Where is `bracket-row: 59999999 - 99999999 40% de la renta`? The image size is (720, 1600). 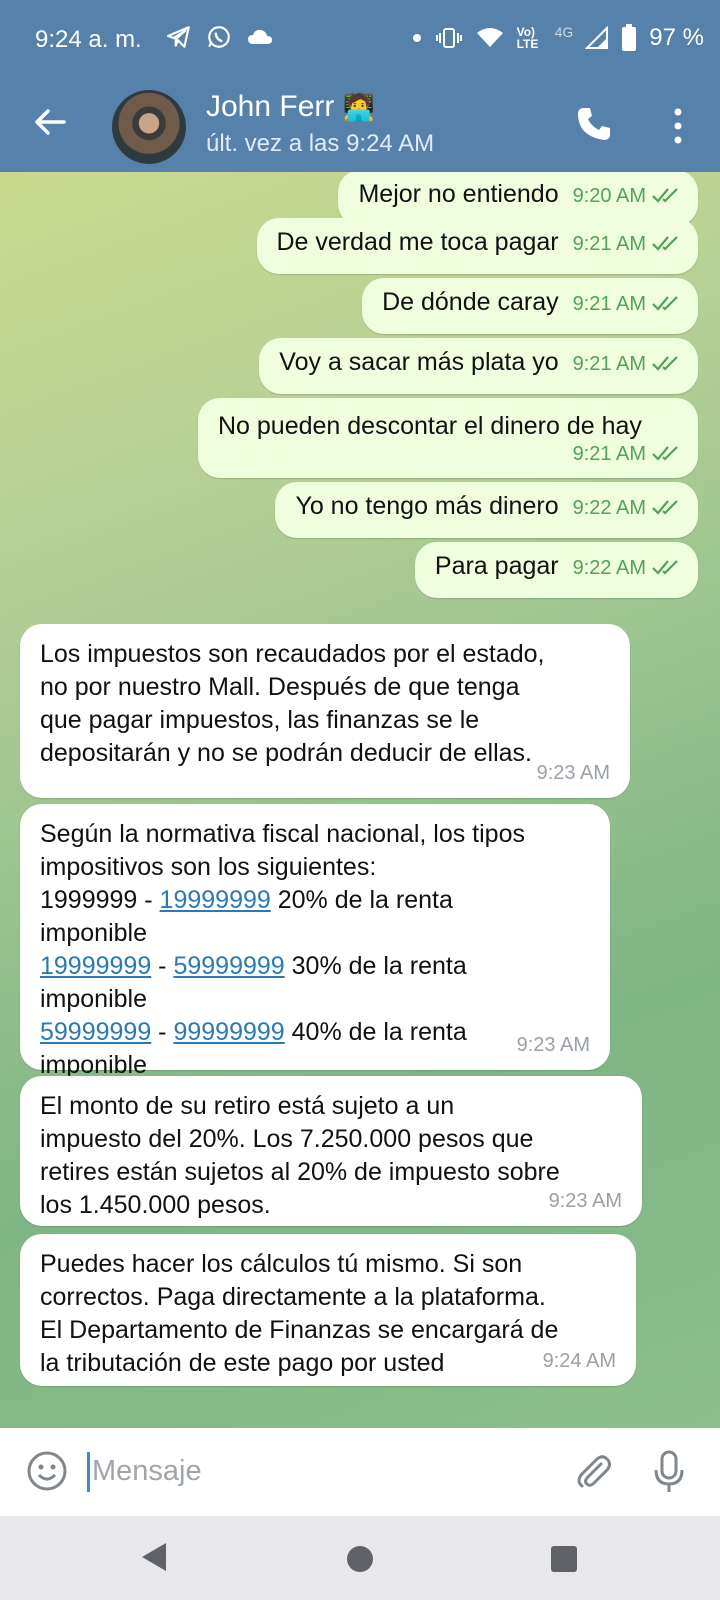
bracket-row: 59999999 - 99999999 40% de la renta is located at coordinates (315, 1032).